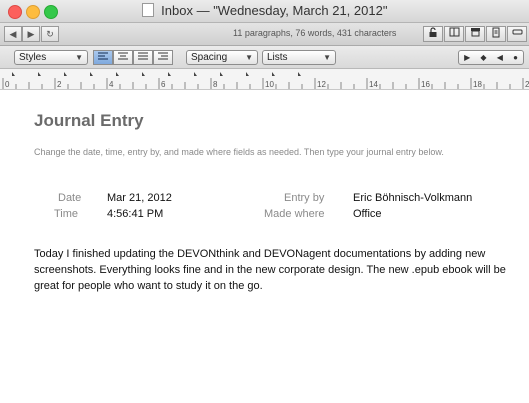  I want to click on window-title-container: Inbox — "Wednesday, March 21, 2012", so click(264, 10).